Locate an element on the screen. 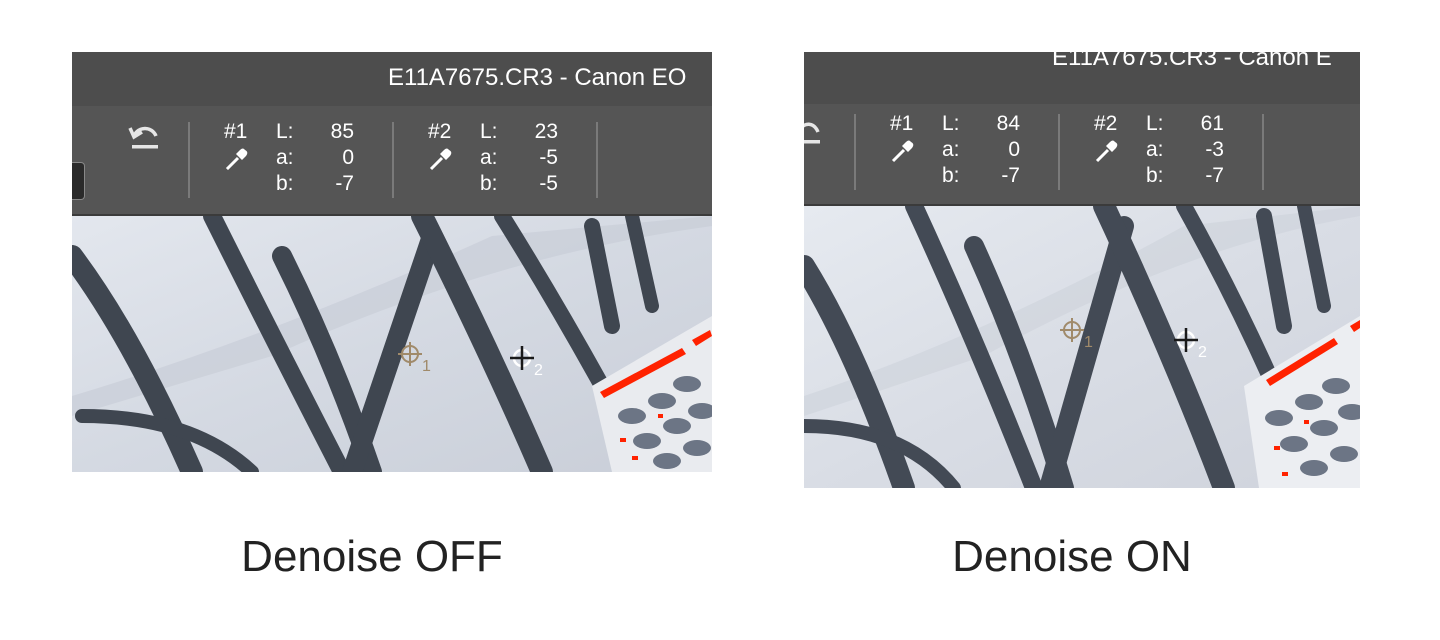  color-sampler-1-readout: #1 L: a: b: 84 0 -7 is located at coordinates (960, 152).